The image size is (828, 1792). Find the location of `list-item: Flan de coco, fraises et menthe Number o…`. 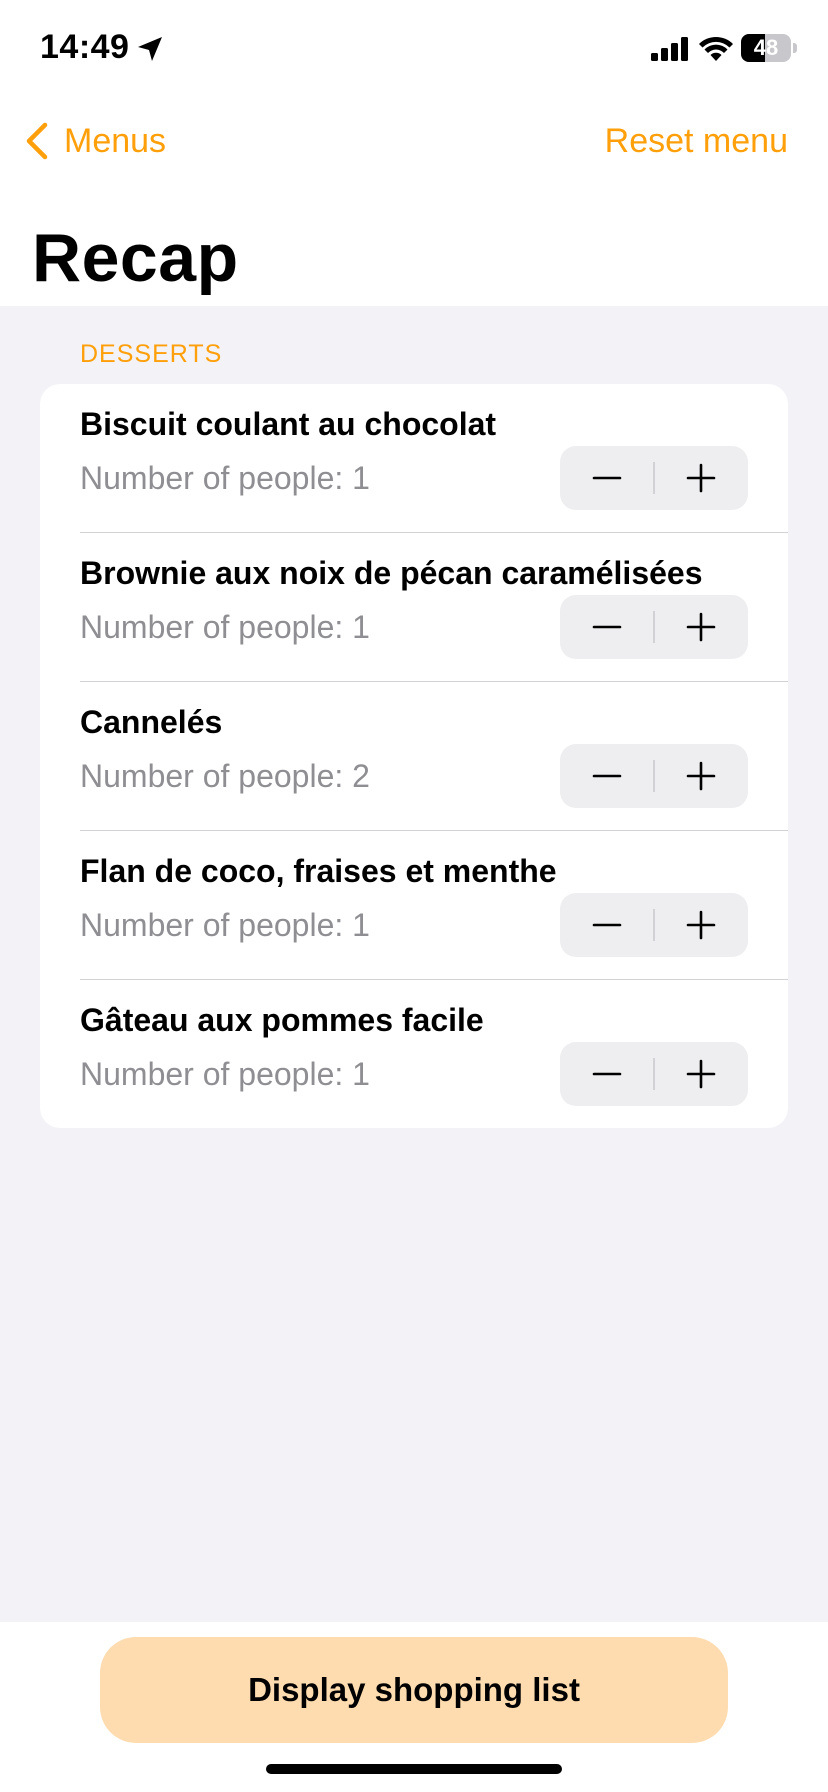

list-item: Flan de coco, fraises et menthe Number o… is located at coordinates (414, 905).